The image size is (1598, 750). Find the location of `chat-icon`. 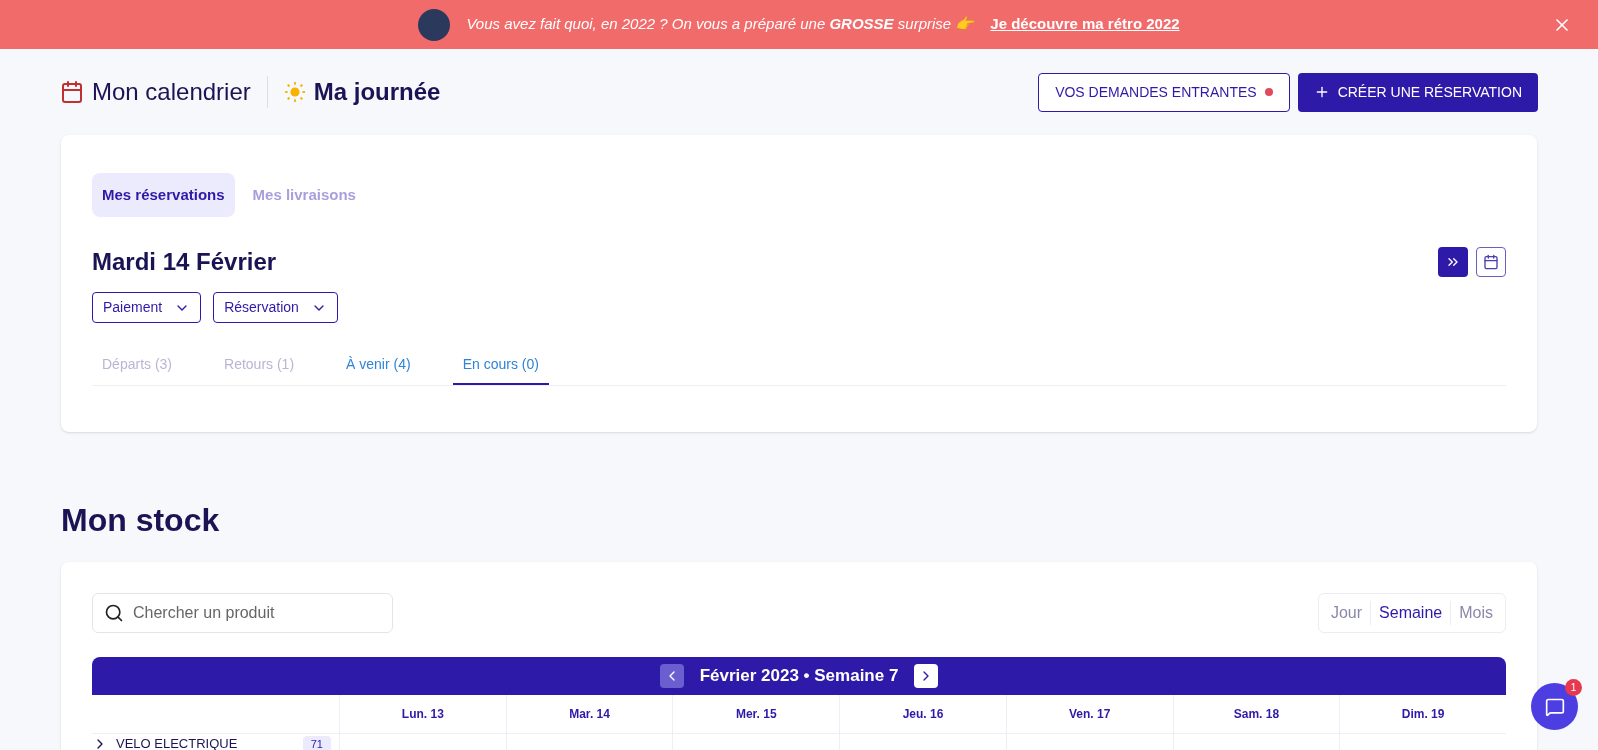

chat-icon is located at coordinates (1554, 706).